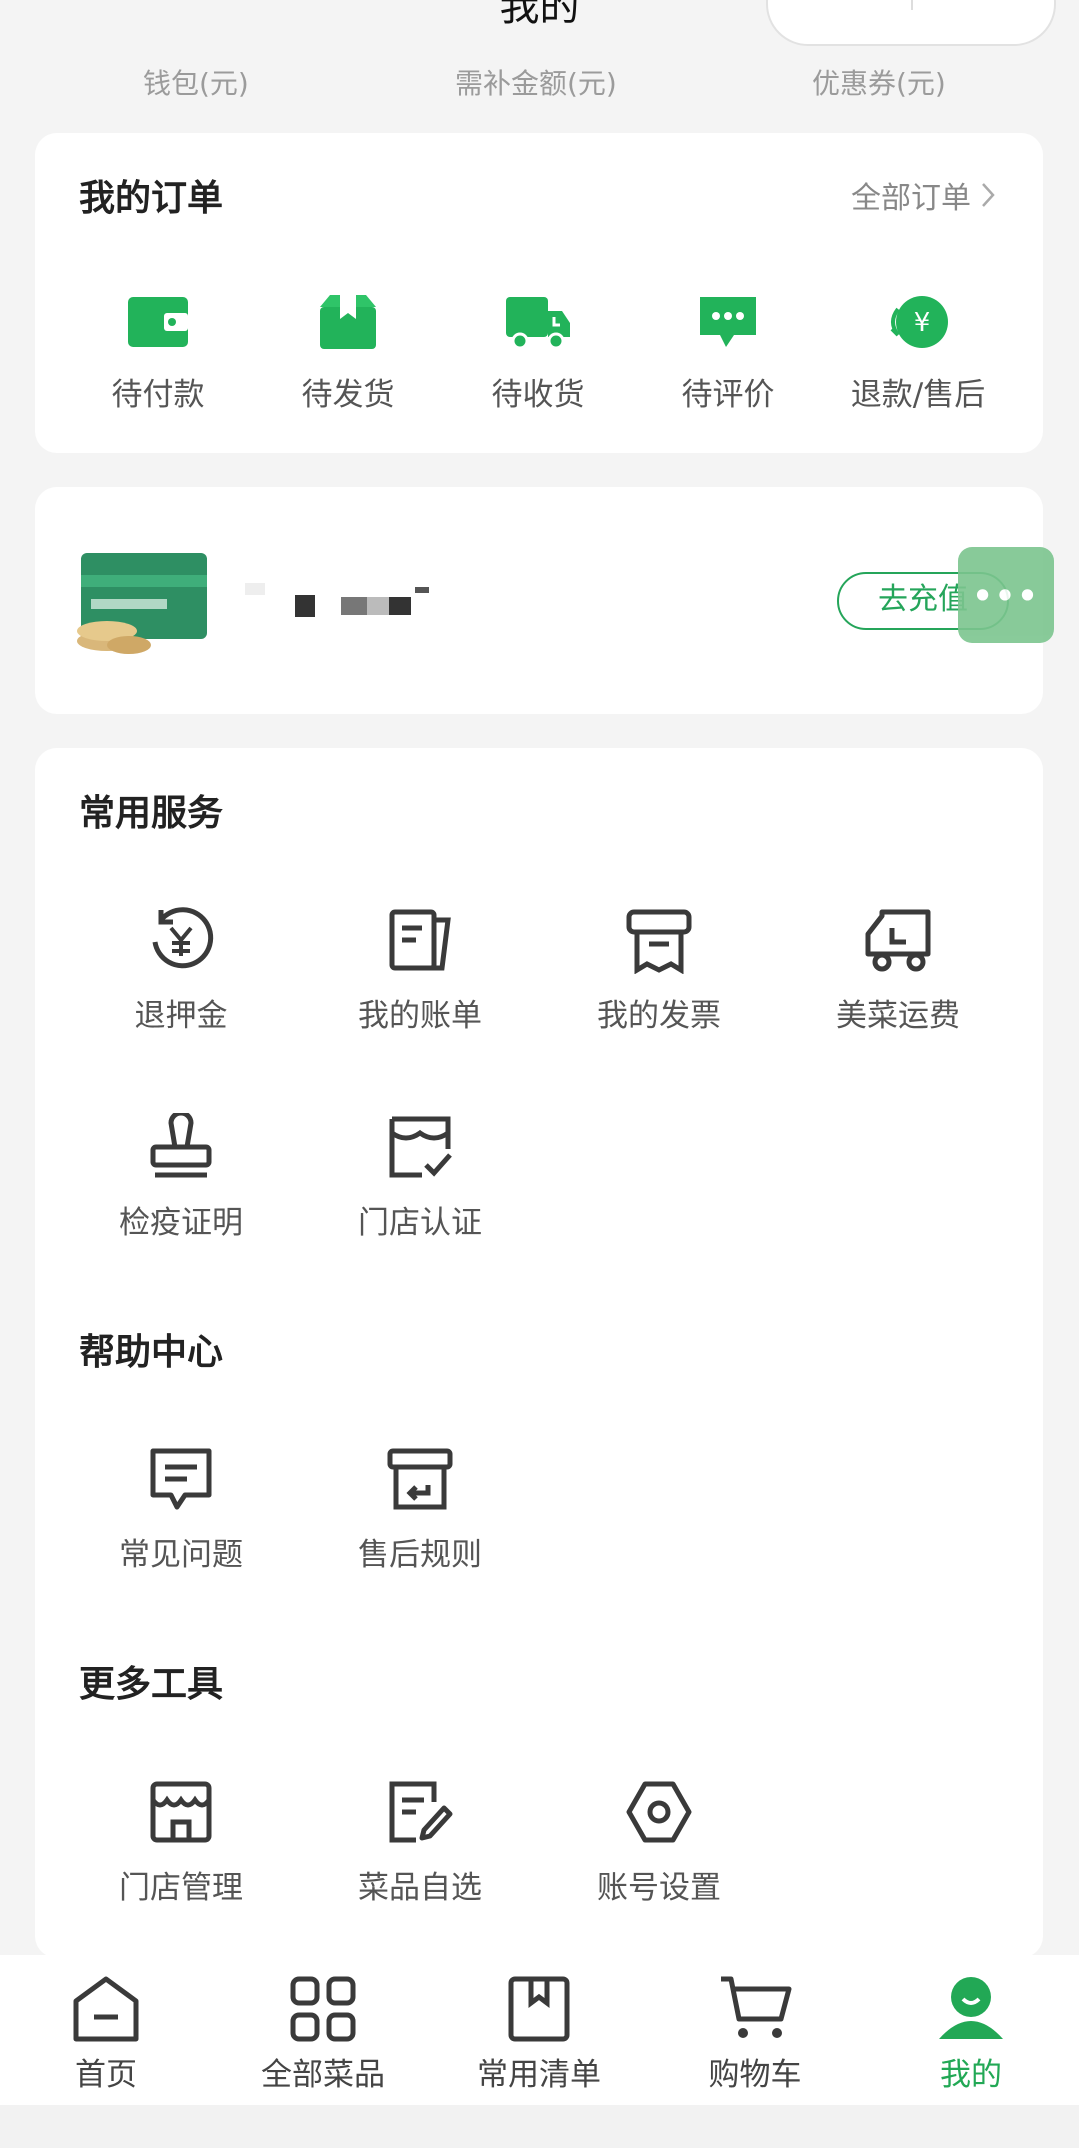 The image size is (1079, 2148). What do you see at coordinates (659, 1888) in the screenshot?
I see `tool-label: 账号设置` at bounding box center [659, 1888].